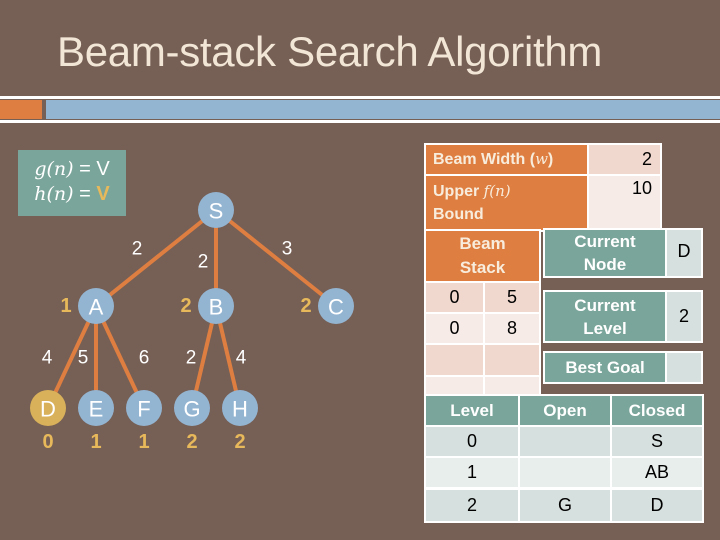  Describe the element at coordinates (458, 214) in the screenshot. I see `bound-text: Bound` at that location.